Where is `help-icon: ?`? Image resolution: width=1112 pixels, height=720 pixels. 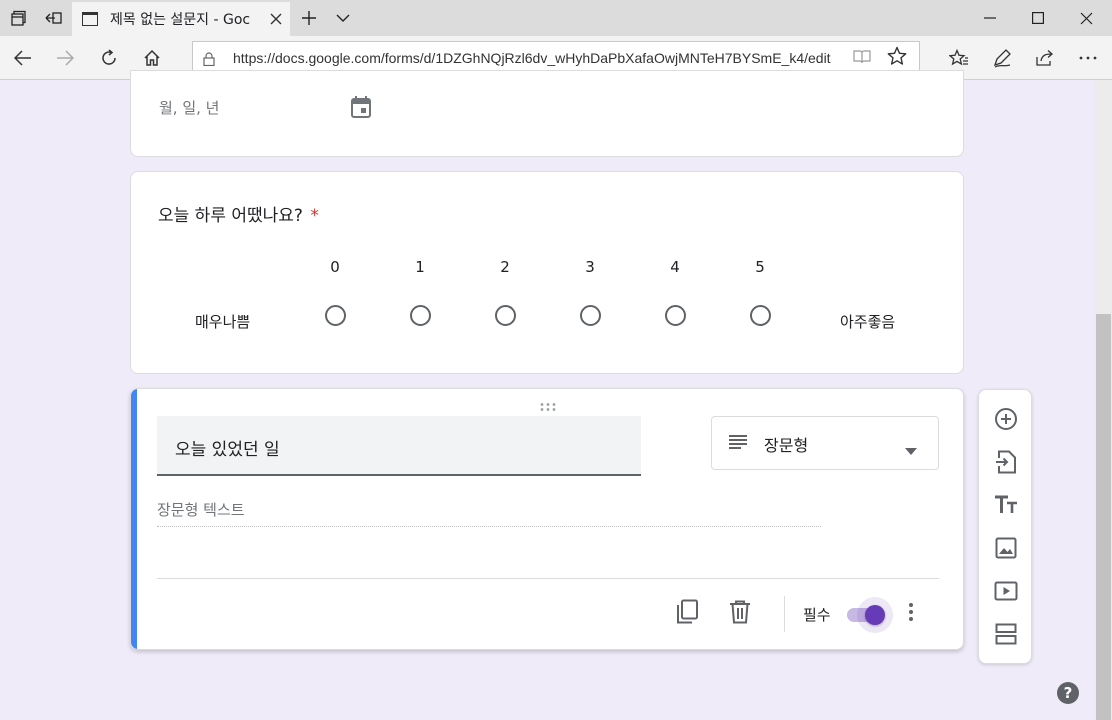
help-icon: ? is located at coordinates (1068, 693).